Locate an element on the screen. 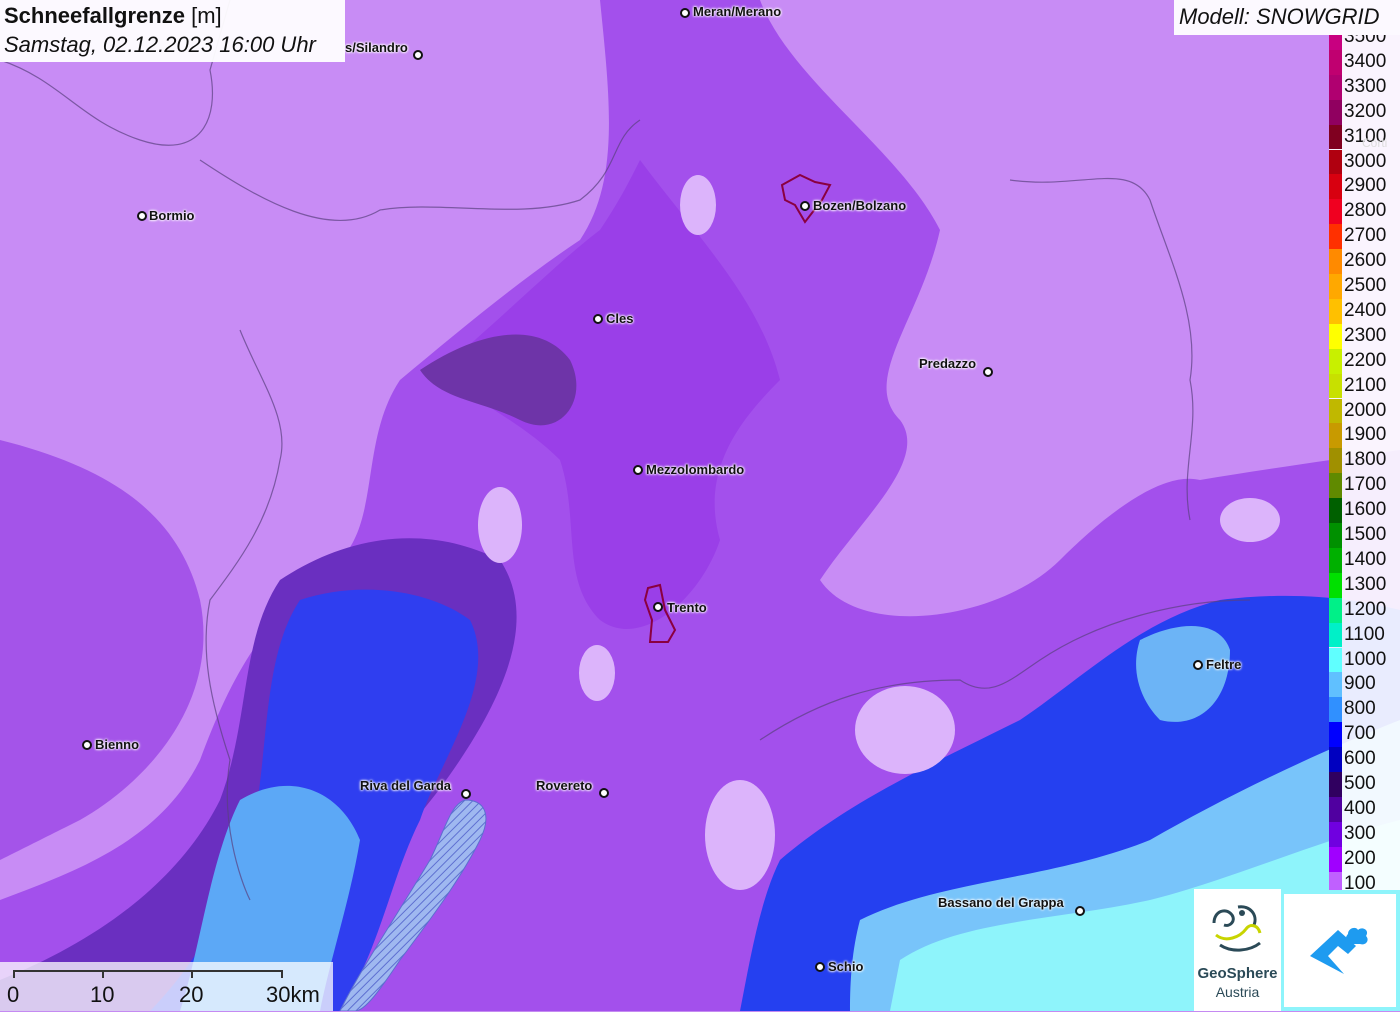  model-box: Modell: SNOWGRID is located at coordinates (1287, 17).